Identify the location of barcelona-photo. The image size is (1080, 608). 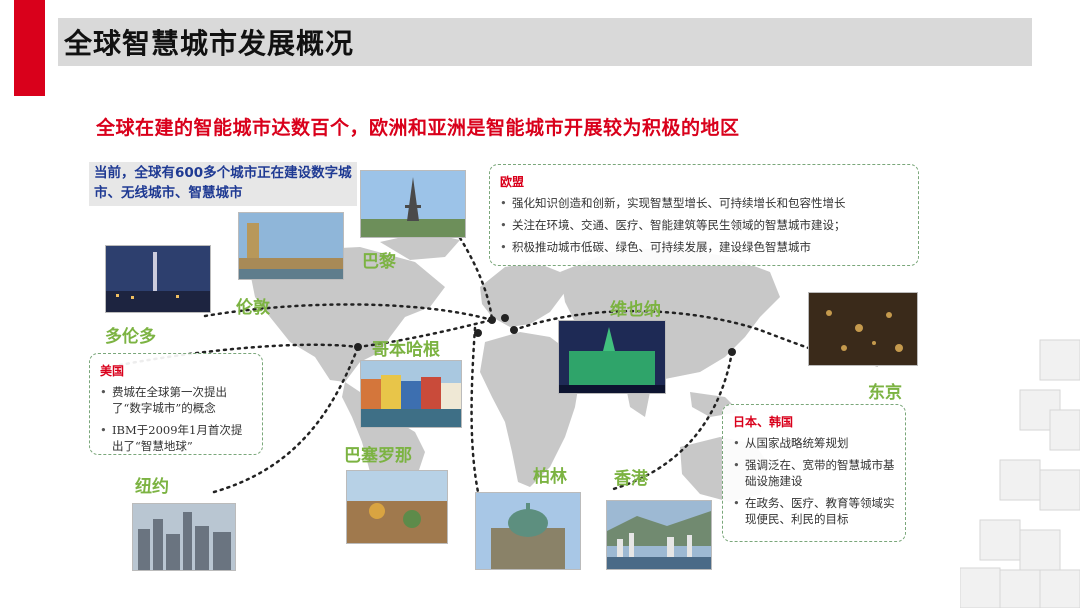
(397, 507).